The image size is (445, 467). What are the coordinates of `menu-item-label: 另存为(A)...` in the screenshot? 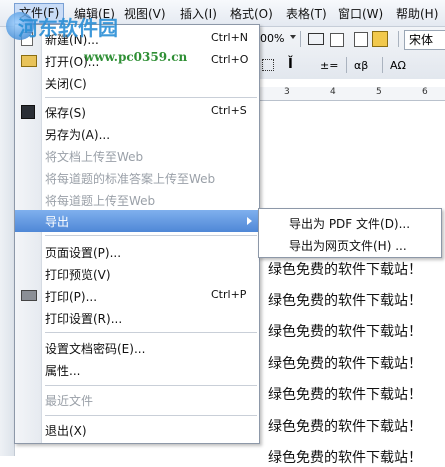 It's located at (78, 135).